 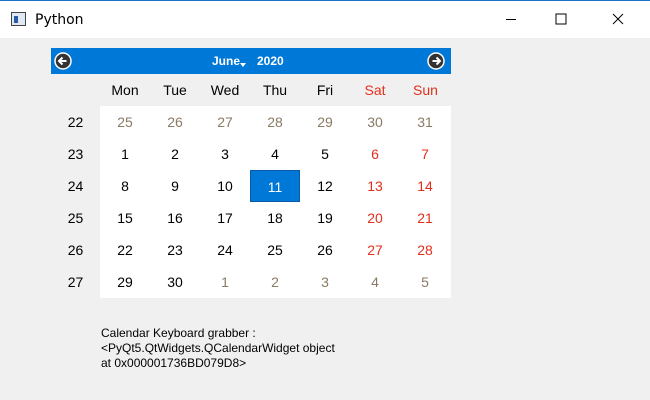 What do you see at coordinates (75, 154) in the screenshot?
I see `week-number: 23` at bounding box center [75, 154].